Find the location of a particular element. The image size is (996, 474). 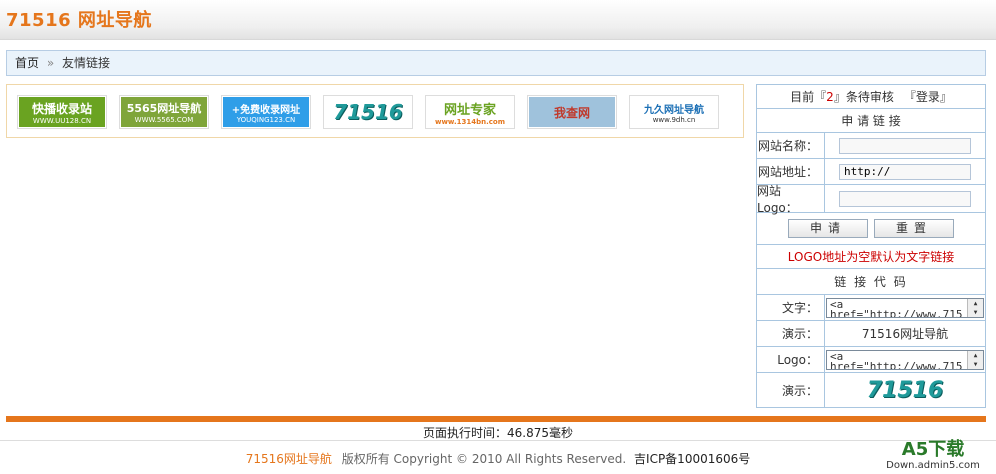

logo-demo-link: 71516 is located at coordinates (905, 390).